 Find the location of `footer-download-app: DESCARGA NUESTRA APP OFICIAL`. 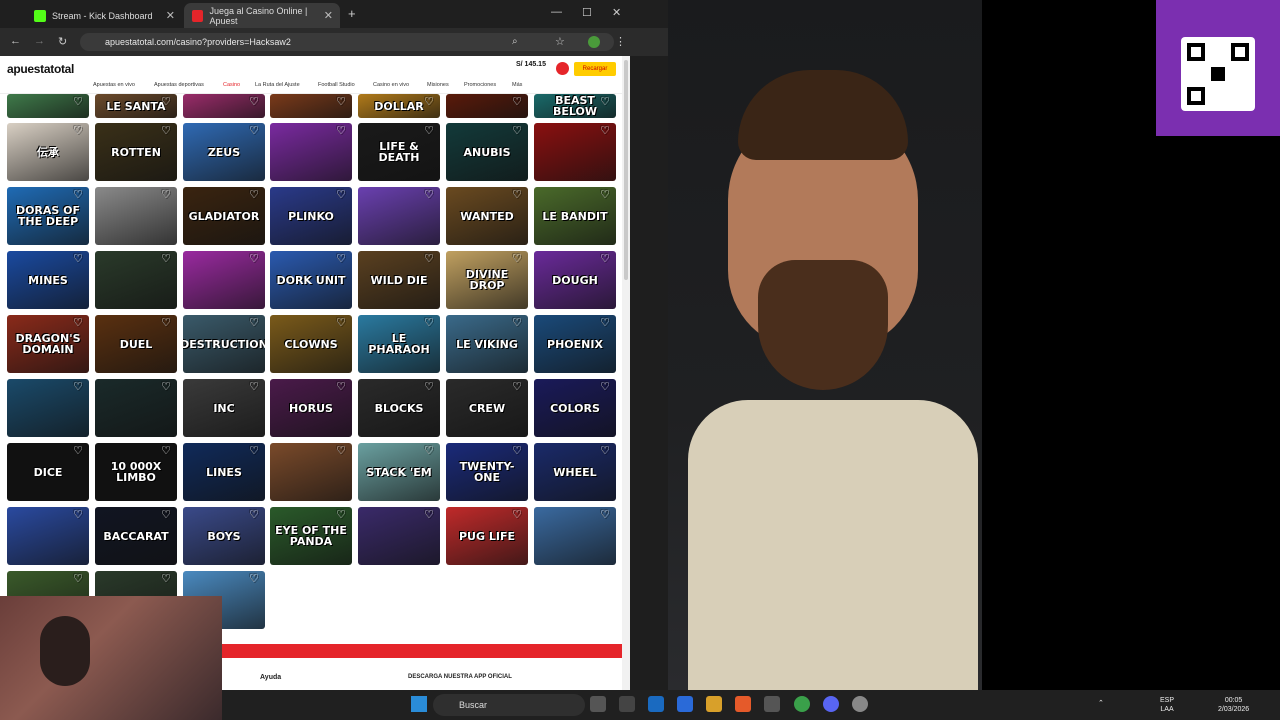

footer-download-app: DESCARGA NUESTRA APP OFICIAL is located at coordinates (460, 677).